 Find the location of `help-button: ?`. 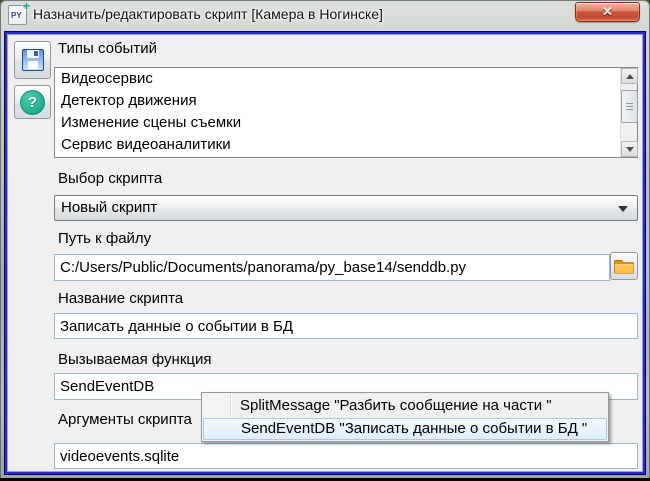

help-button: ? is located at coordinates (32, 102).